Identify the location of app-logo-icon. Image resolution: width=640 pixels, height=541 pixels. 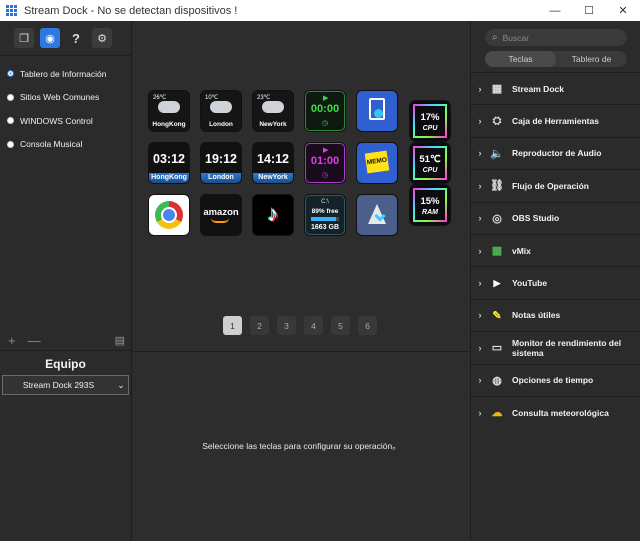
(12, 10).